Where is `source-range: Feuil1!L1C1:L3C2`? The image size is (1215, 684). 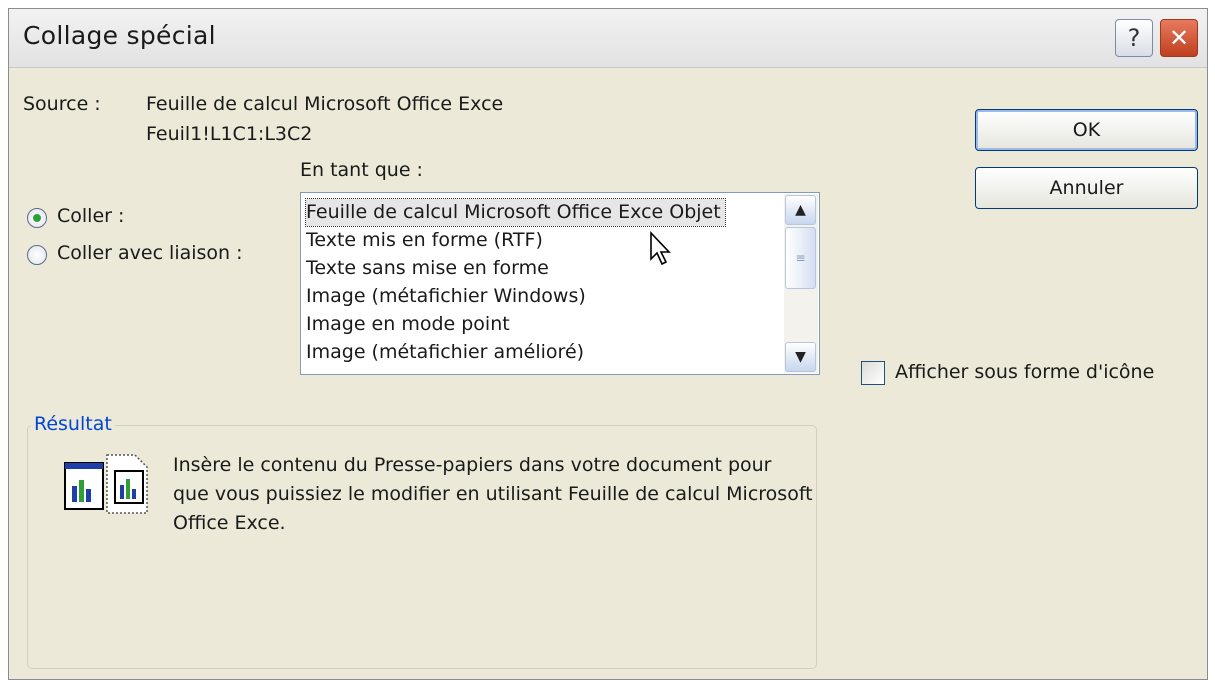 source-range: Feuil1!L1C1:L3C2 is located at coordinates (229, 134).